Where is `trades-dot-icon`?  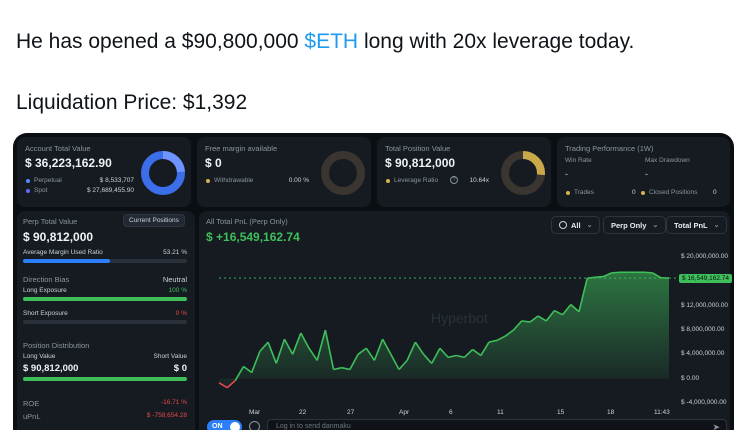
trades-dot-icon is located at coordinates (568, 193).